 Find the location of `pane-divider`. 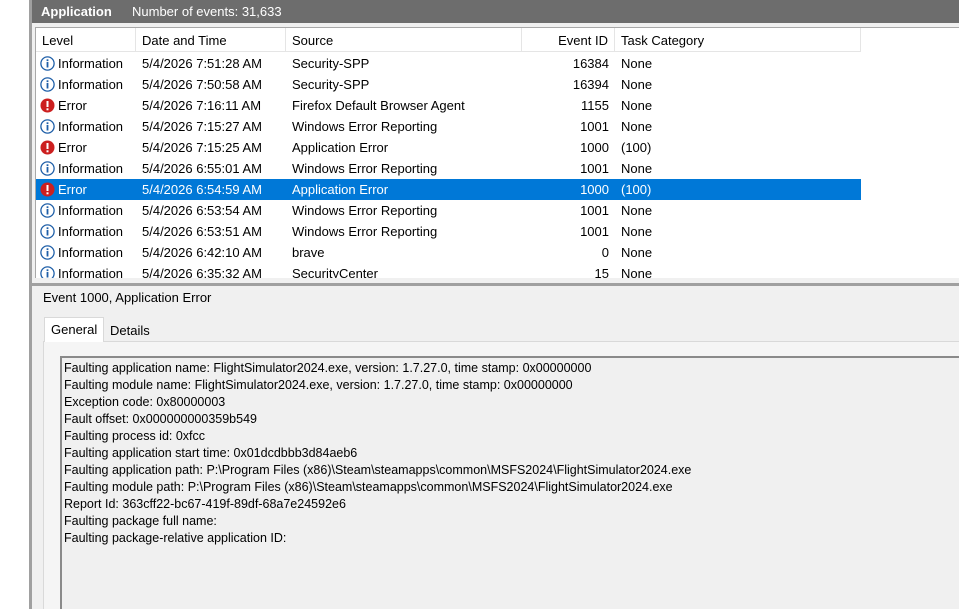

pane-divider is located at coordinates (495, 284).